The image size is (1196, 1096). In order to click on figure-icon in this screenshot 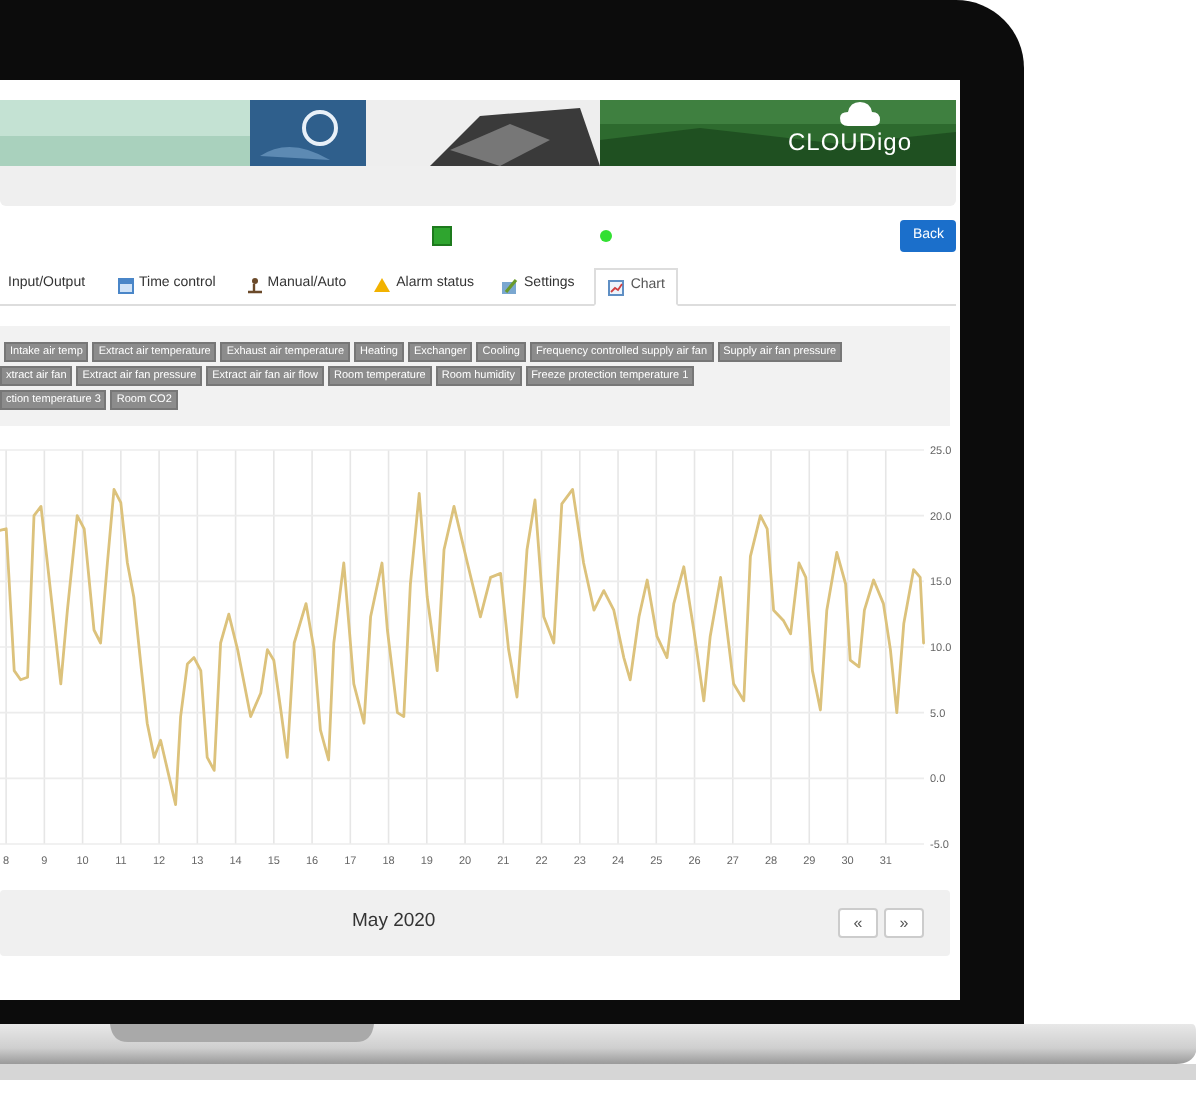, I will do `click(254, 285)`.